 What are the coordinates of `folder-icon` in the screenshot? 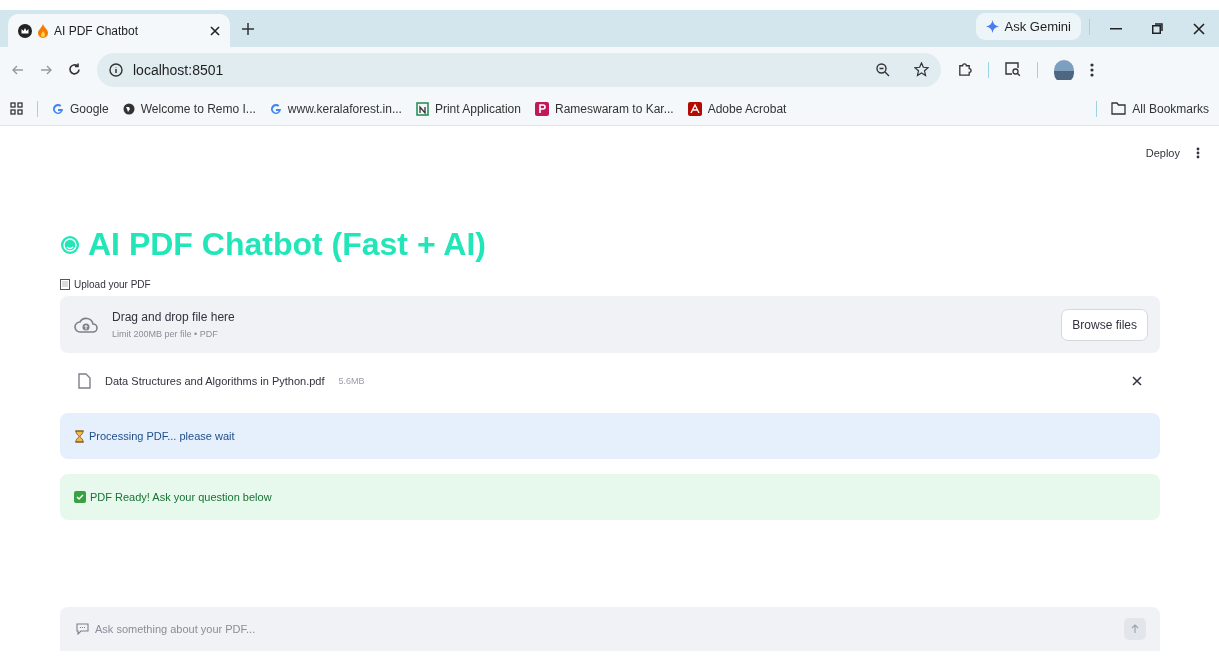 It's located at (1119, 108).